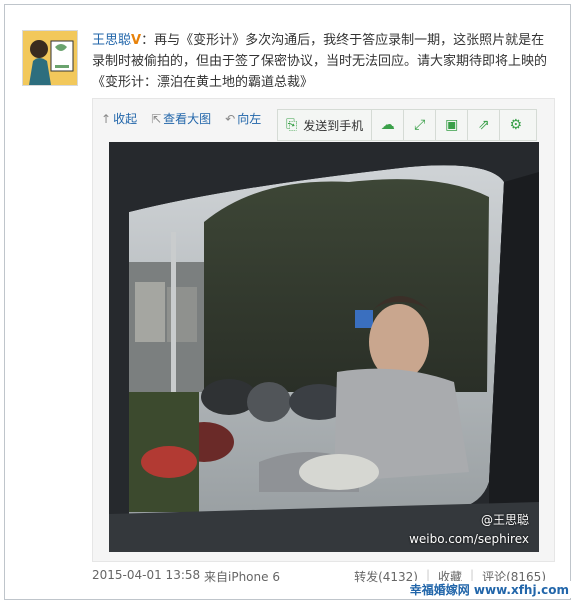 The image size is (575, 602). I want to click on arrow-up-icon: ↑, so click(106, 118).